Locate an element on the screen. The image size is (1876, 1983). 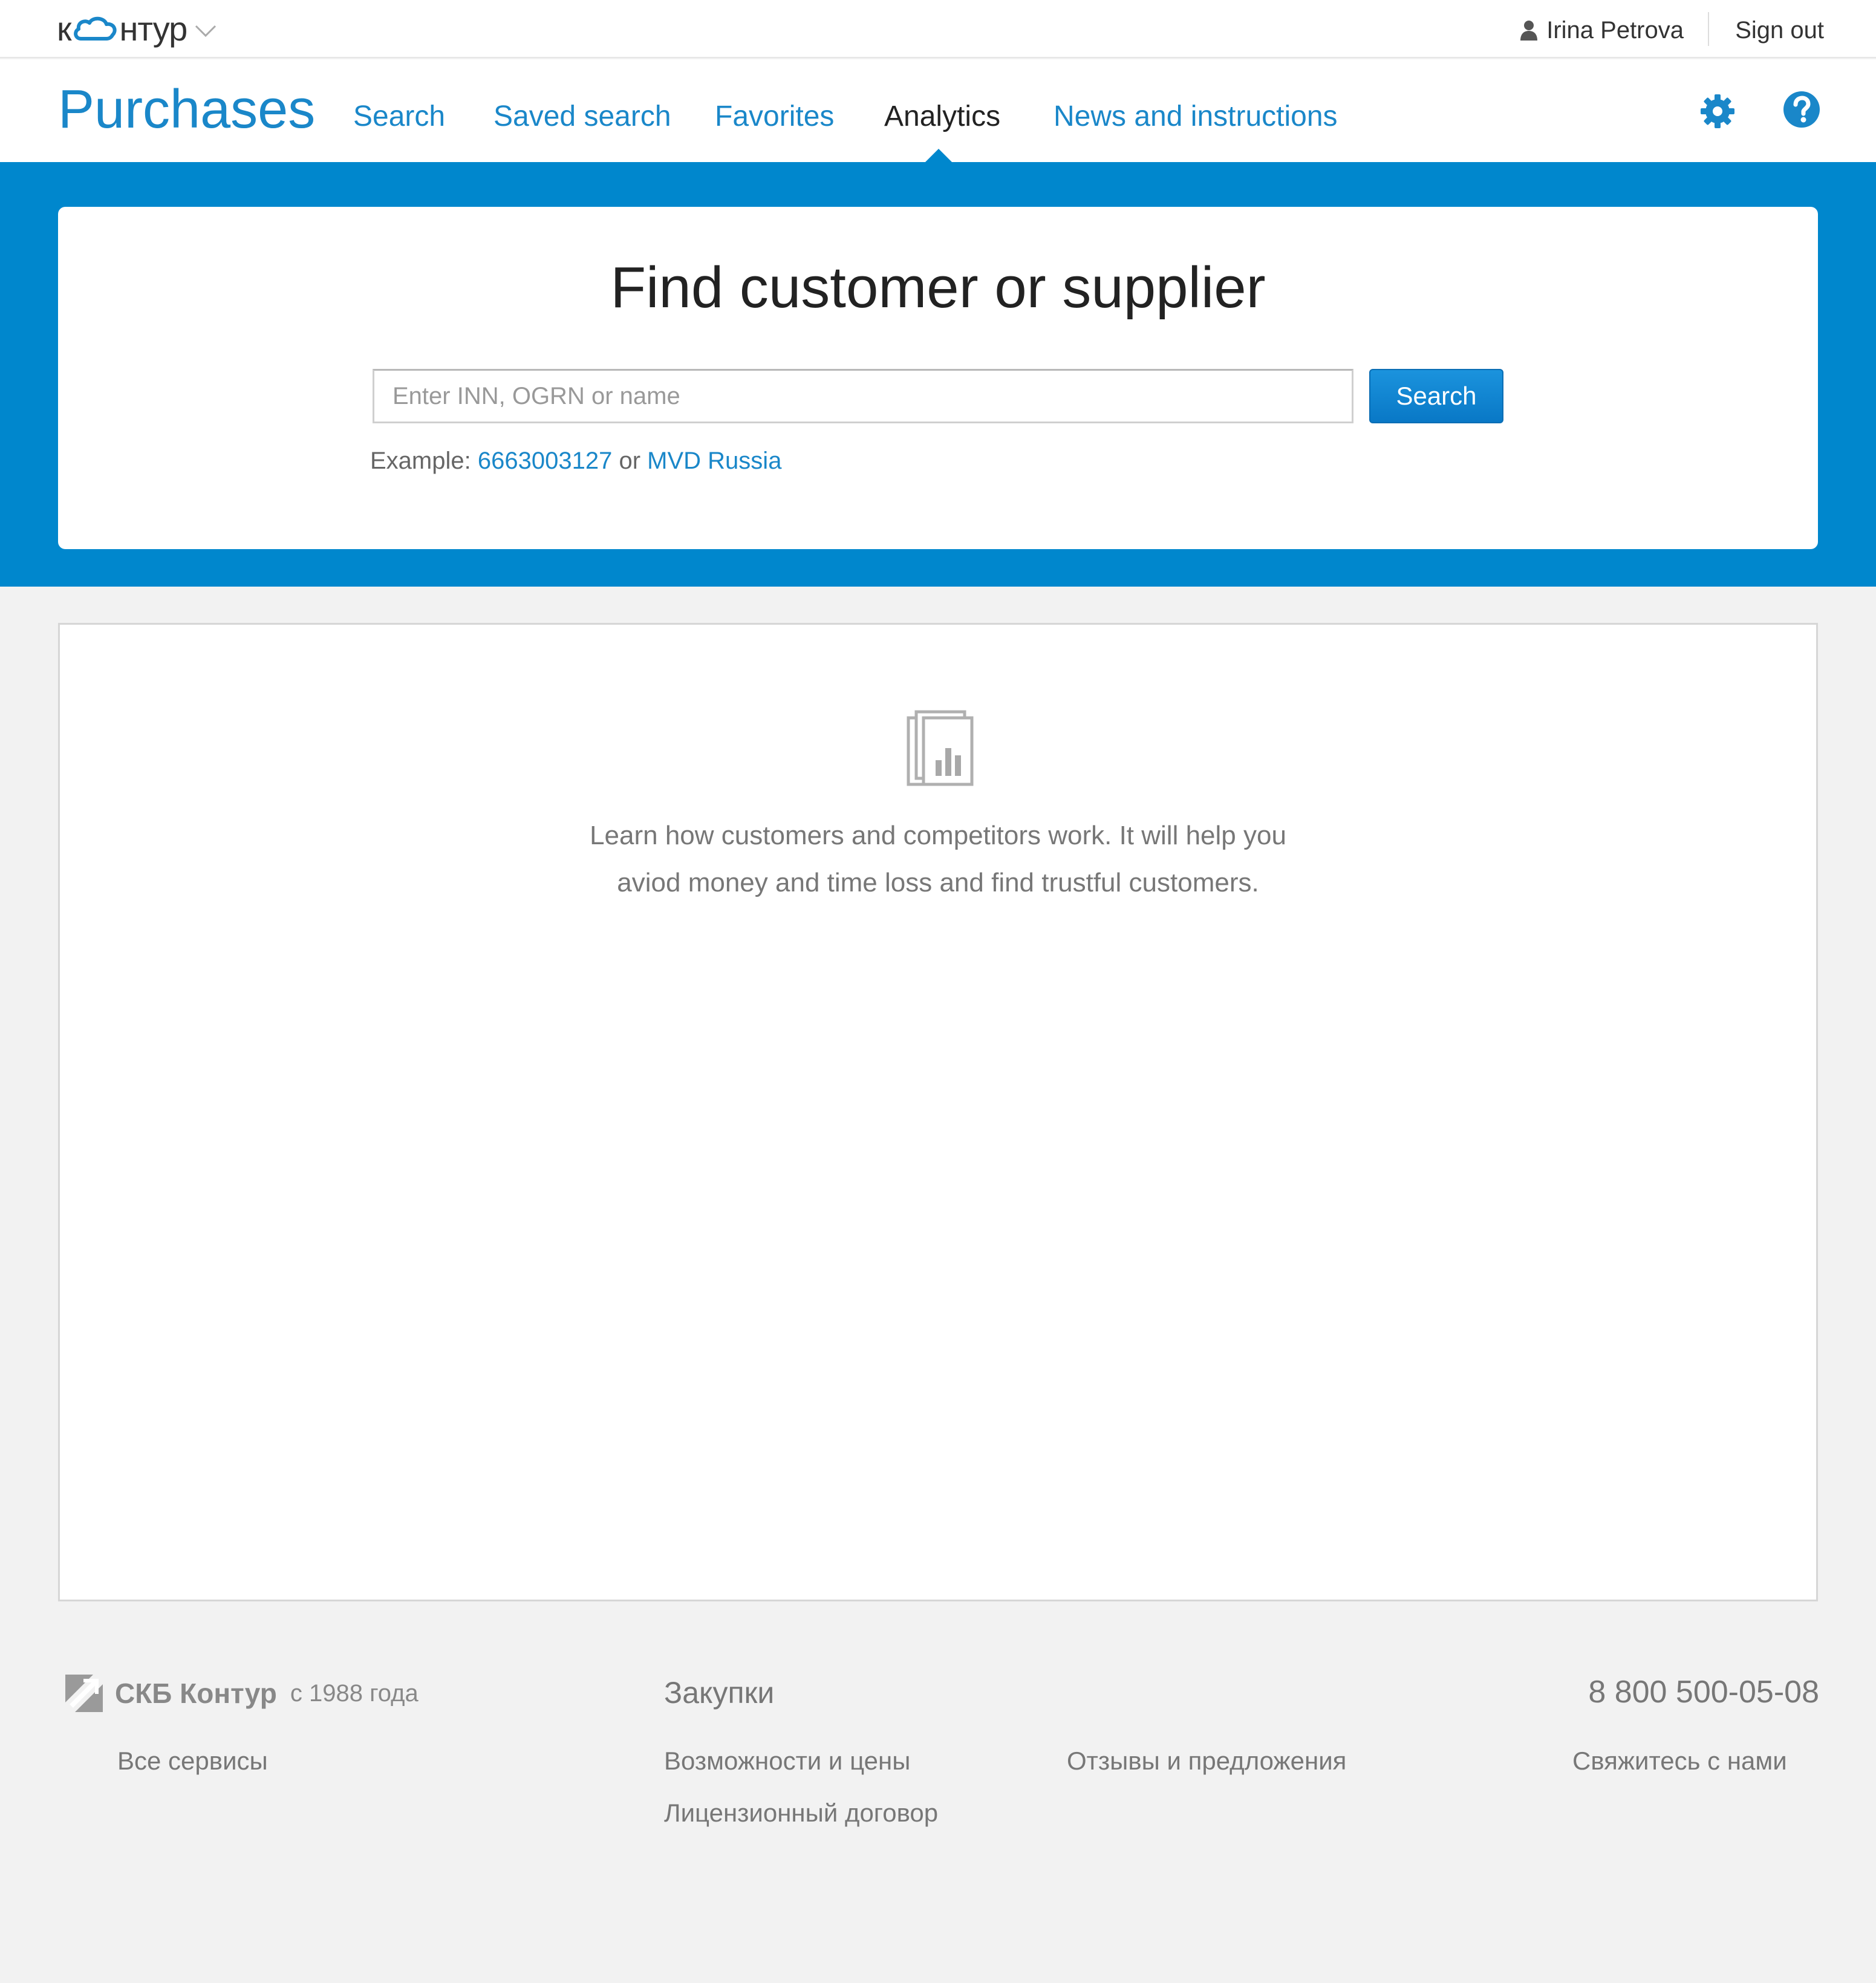
sign-out-link: Sign out is located at coordinates (1780, 30).